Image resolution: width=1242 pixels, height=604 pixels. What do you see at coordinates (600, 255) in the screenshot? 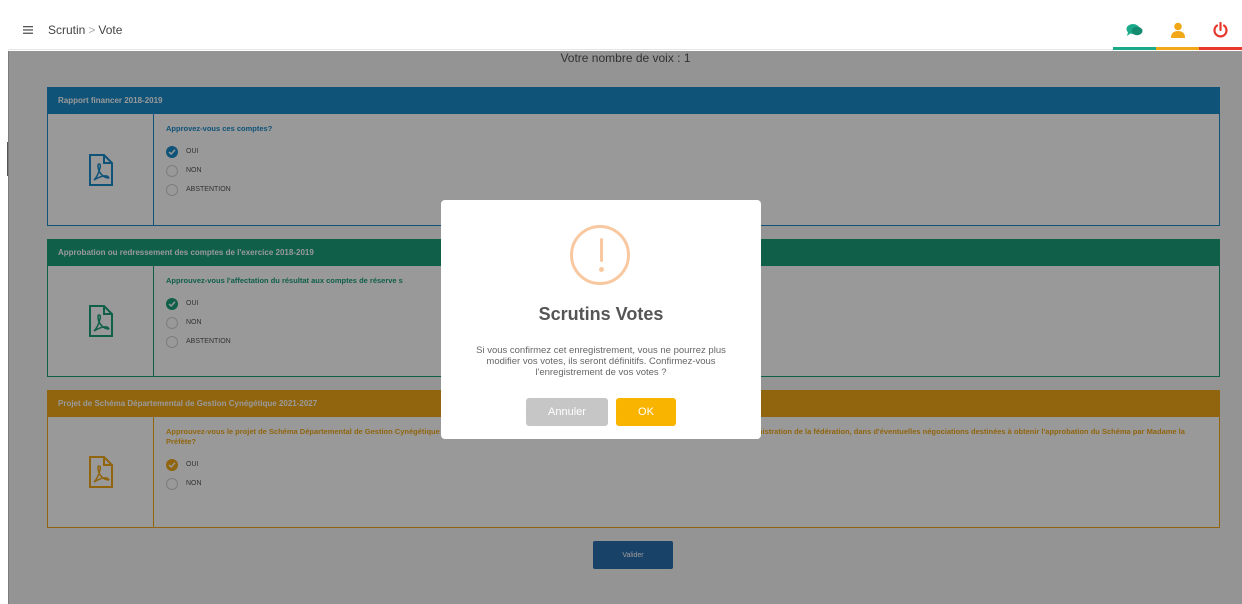
I see `warning-icon` at bounding box center [600, 255].